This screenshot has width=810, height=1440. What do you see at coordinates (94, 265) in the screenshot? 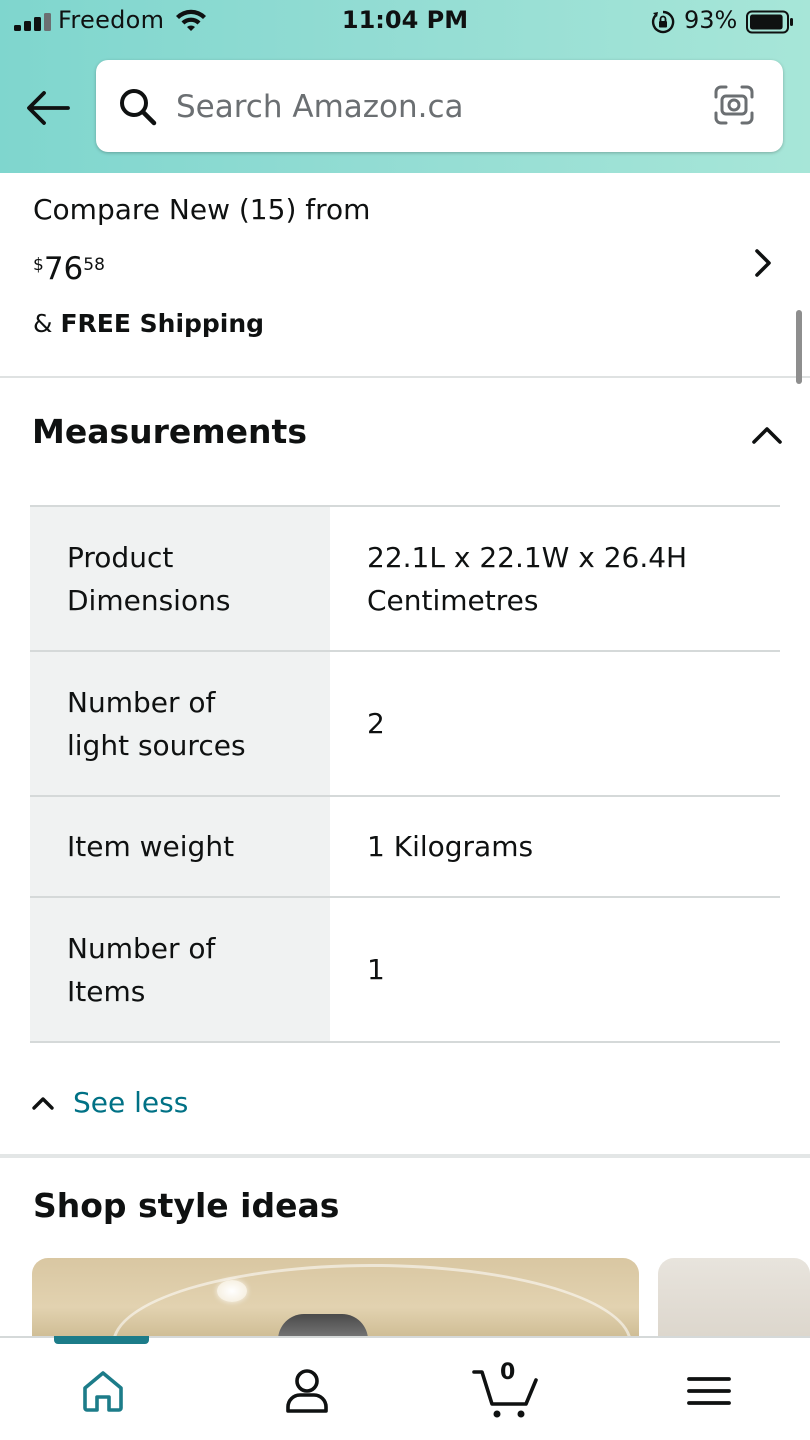
I see `price-fraction: 58` at bounding box center [94, 265].